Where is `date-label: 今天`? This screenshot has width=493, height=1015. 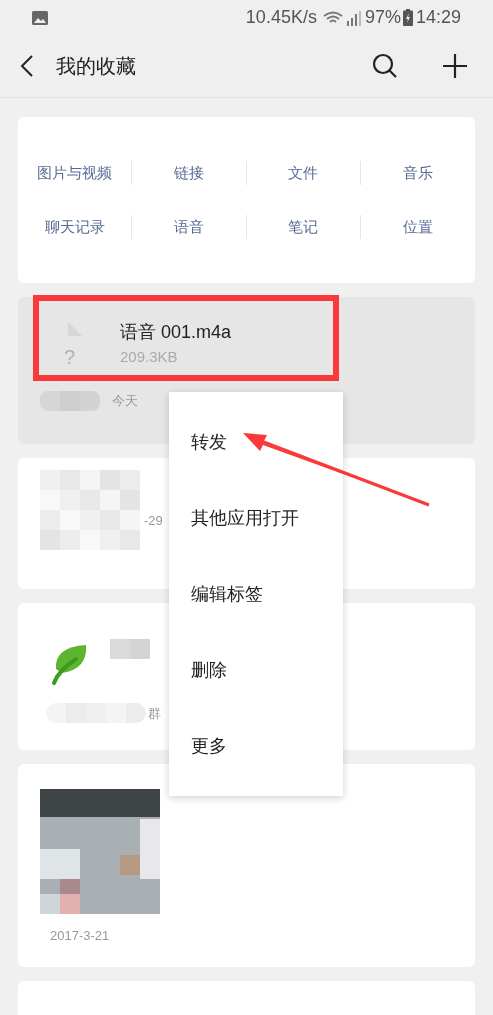
date-label: 今天 is located at coordinates (125, 400).